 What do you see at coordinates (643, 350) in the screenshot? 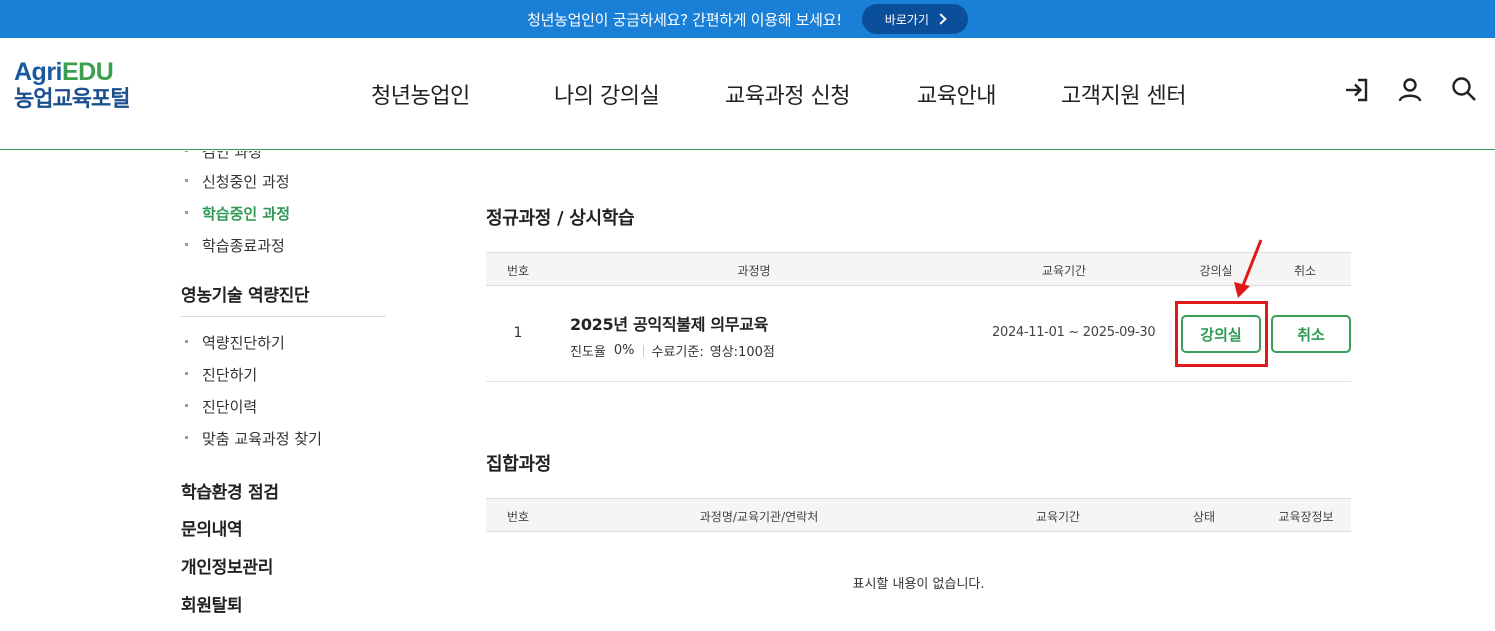
I see `meta-divider` at bounding box center [643, 350].